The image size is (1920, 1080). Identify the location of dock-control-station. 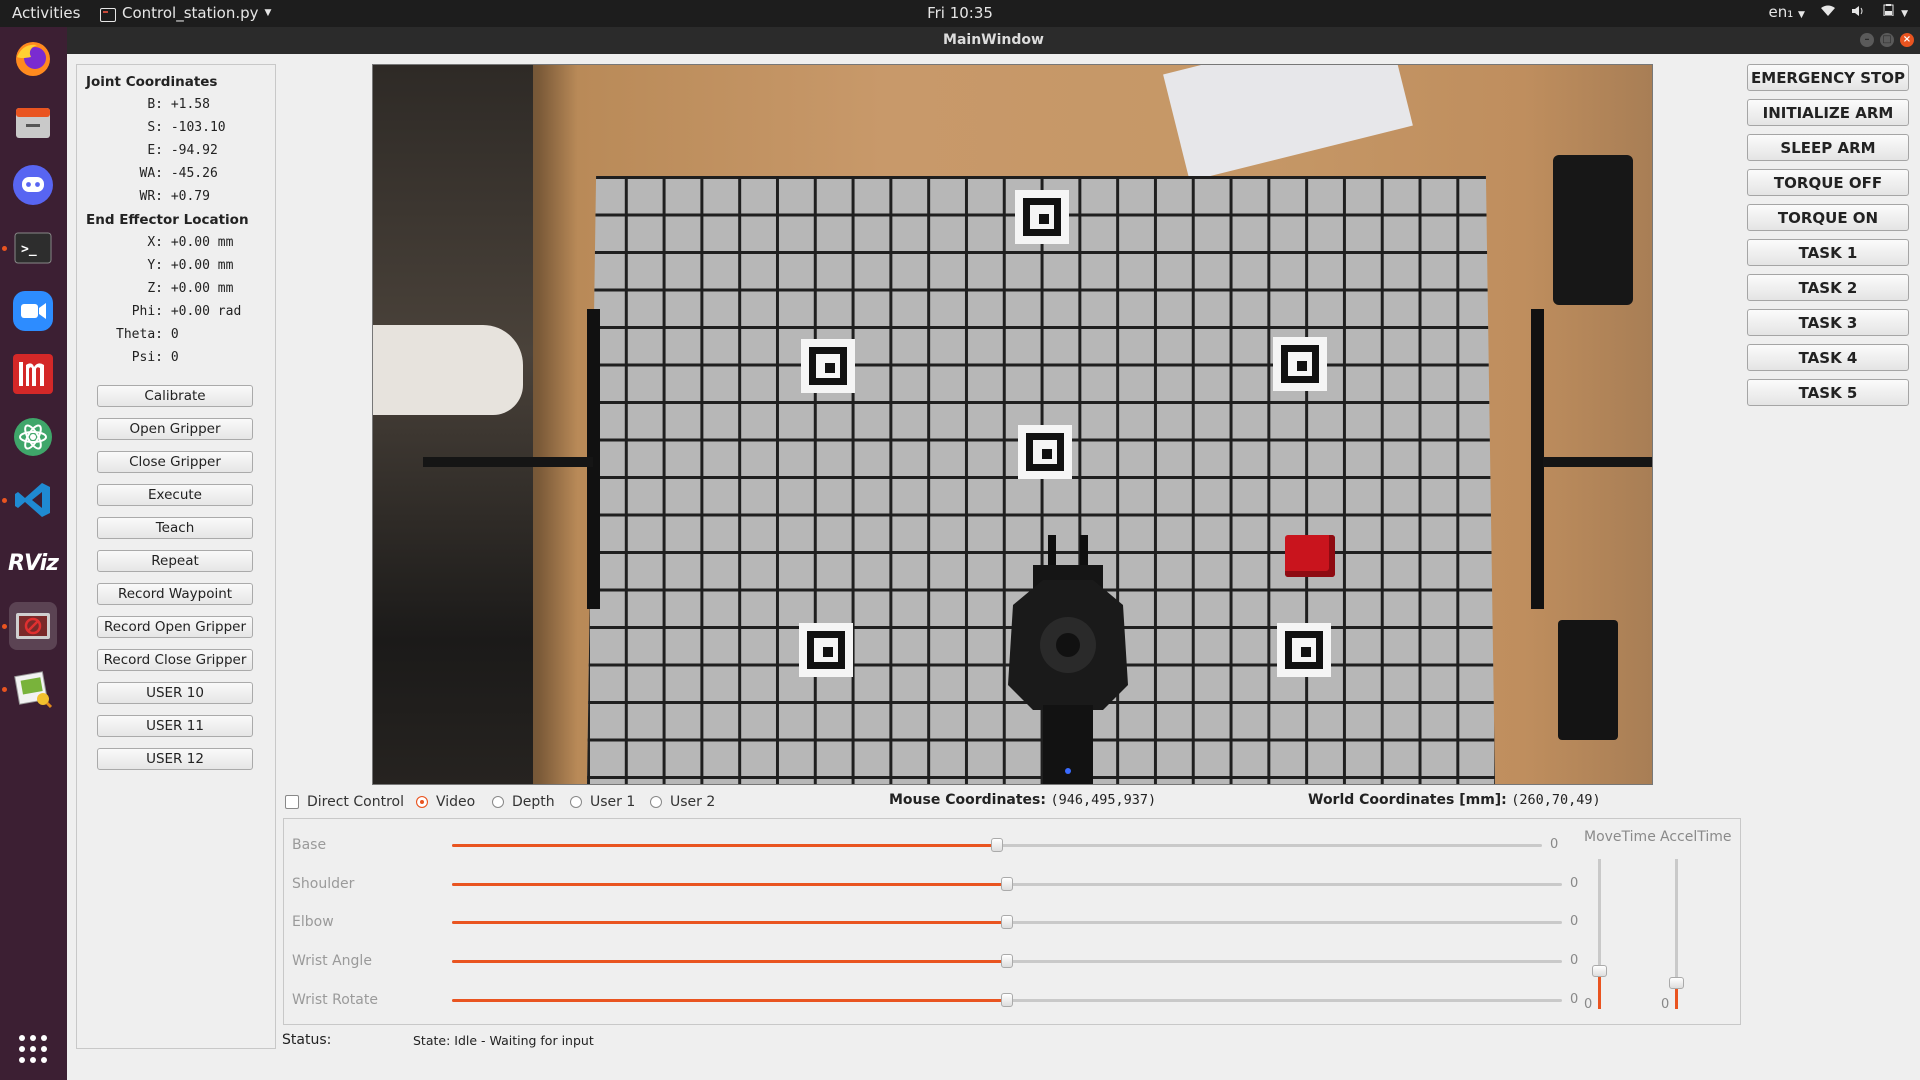
(29, 626).